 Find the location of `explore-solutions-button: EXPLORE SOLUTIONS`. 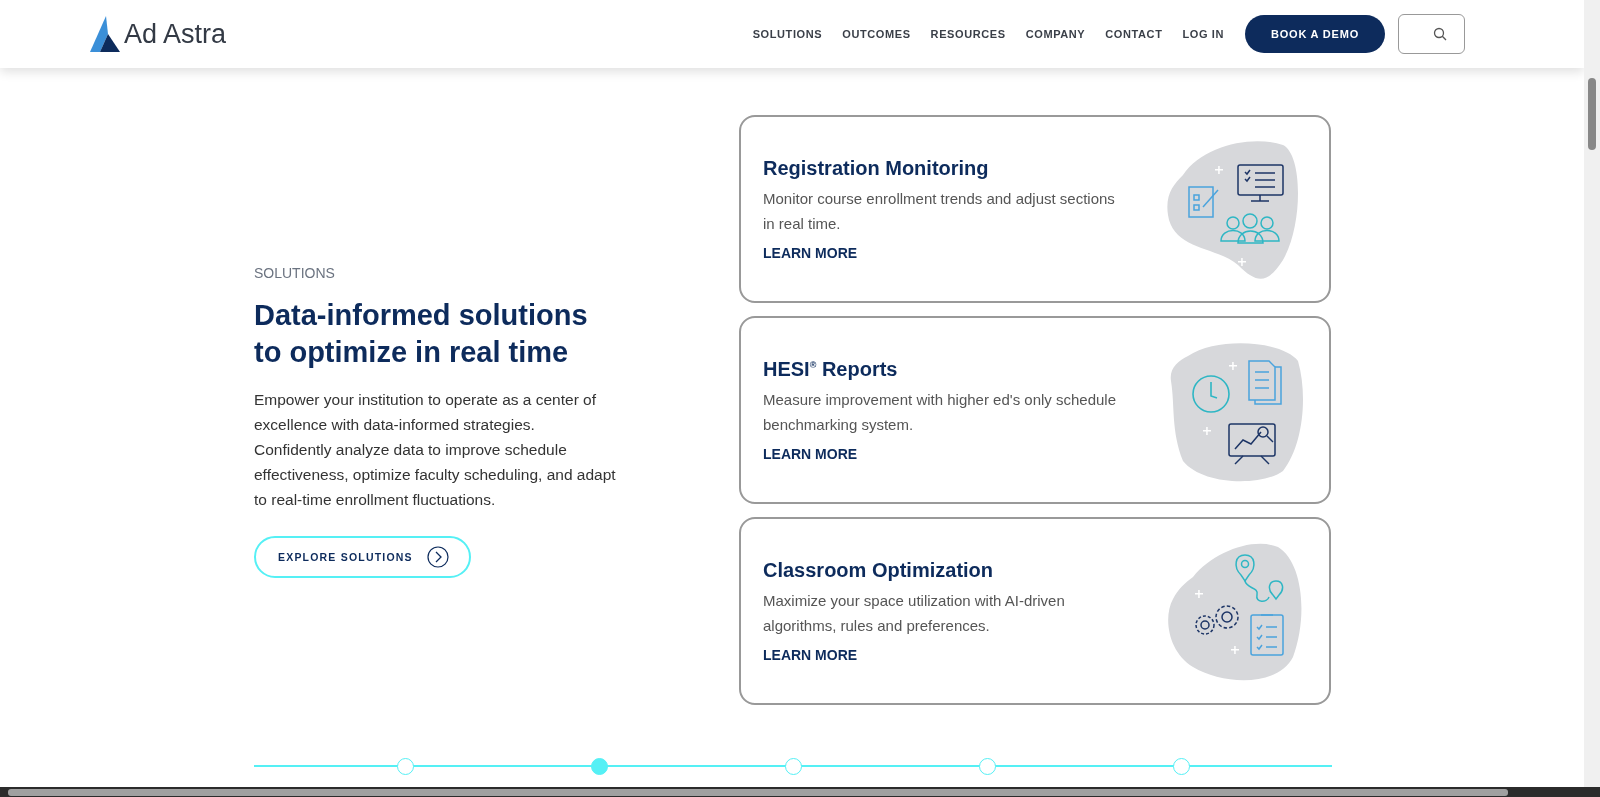

explore-solutions-button: EXPLORE SOLUTIONS is located at coordinates (362, 557).